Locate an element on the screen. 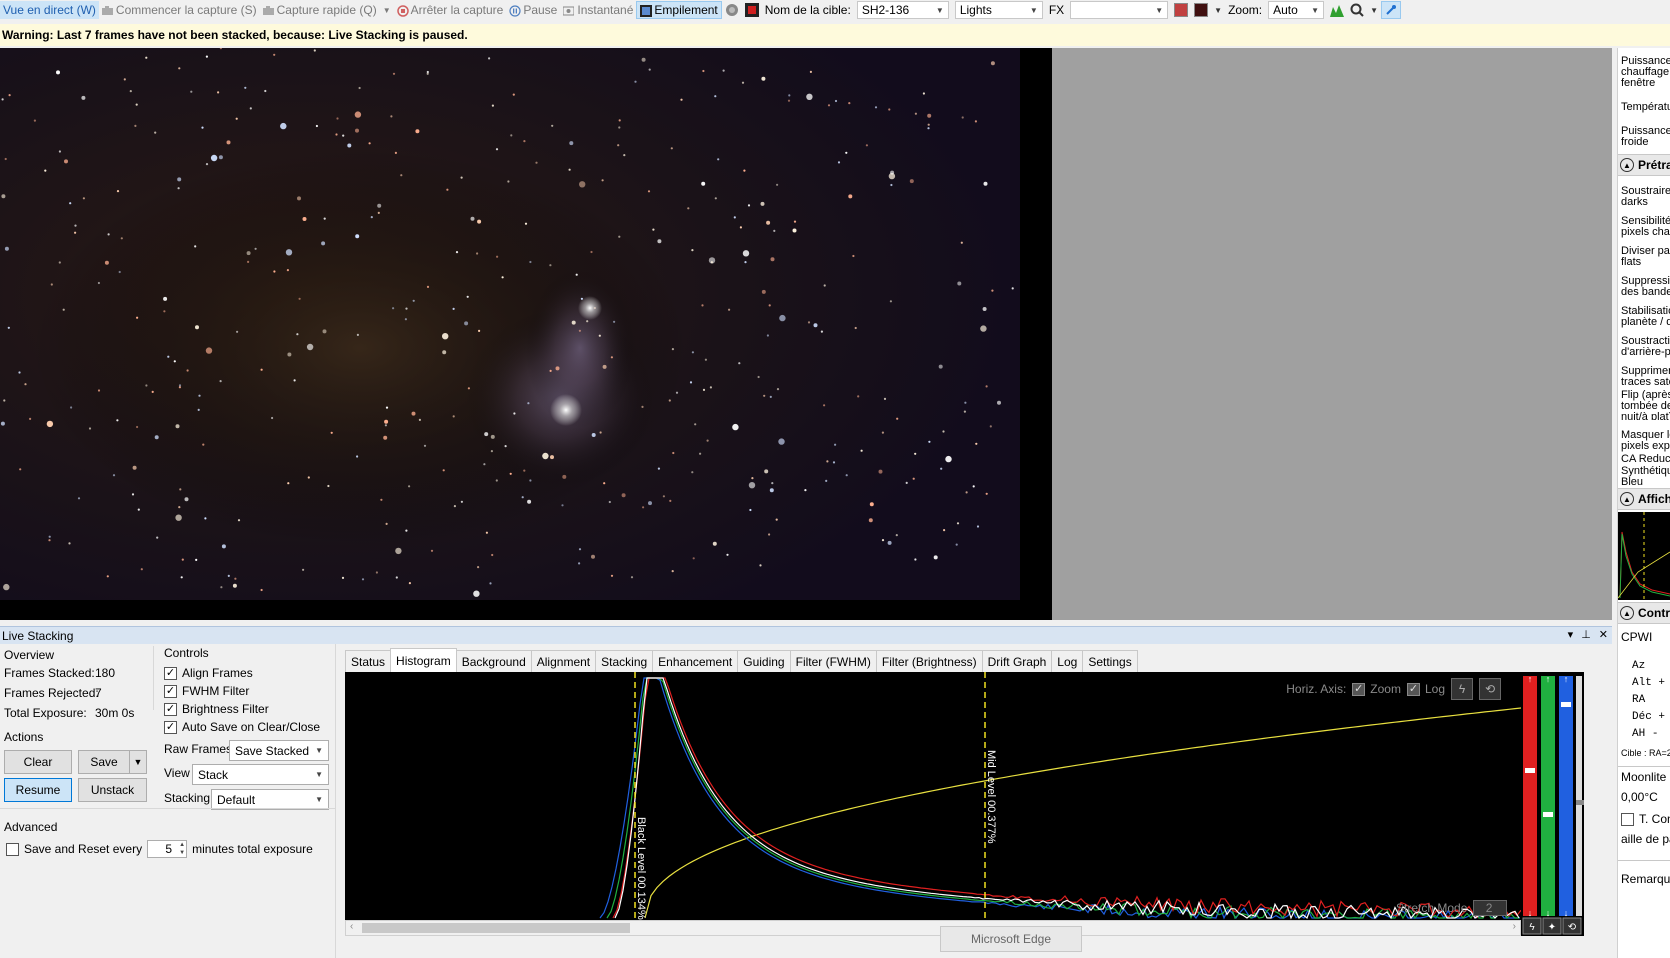  fx-combo: ▼ is located at coordinates (1119, 10).